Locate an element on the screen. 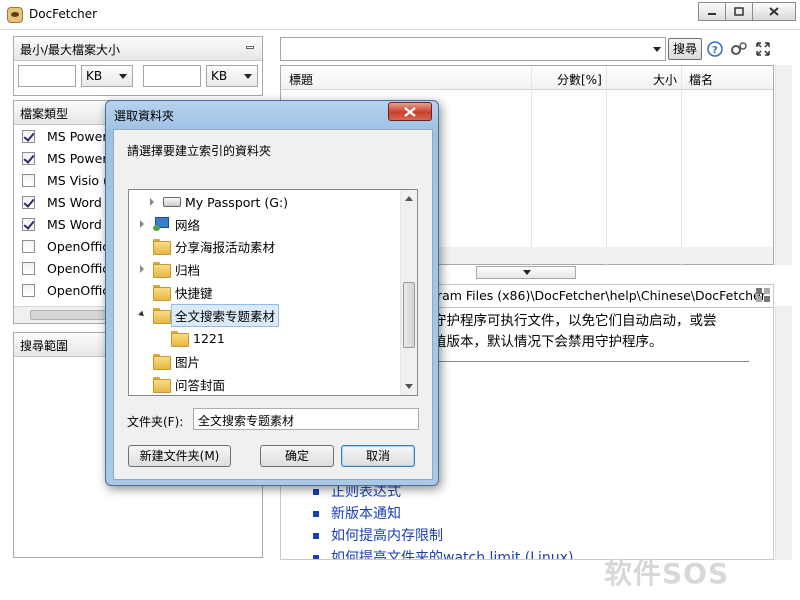 The height and width of the screenshot is (600, 800). search-button: 搜尋 is located at coordinates (685, 49).